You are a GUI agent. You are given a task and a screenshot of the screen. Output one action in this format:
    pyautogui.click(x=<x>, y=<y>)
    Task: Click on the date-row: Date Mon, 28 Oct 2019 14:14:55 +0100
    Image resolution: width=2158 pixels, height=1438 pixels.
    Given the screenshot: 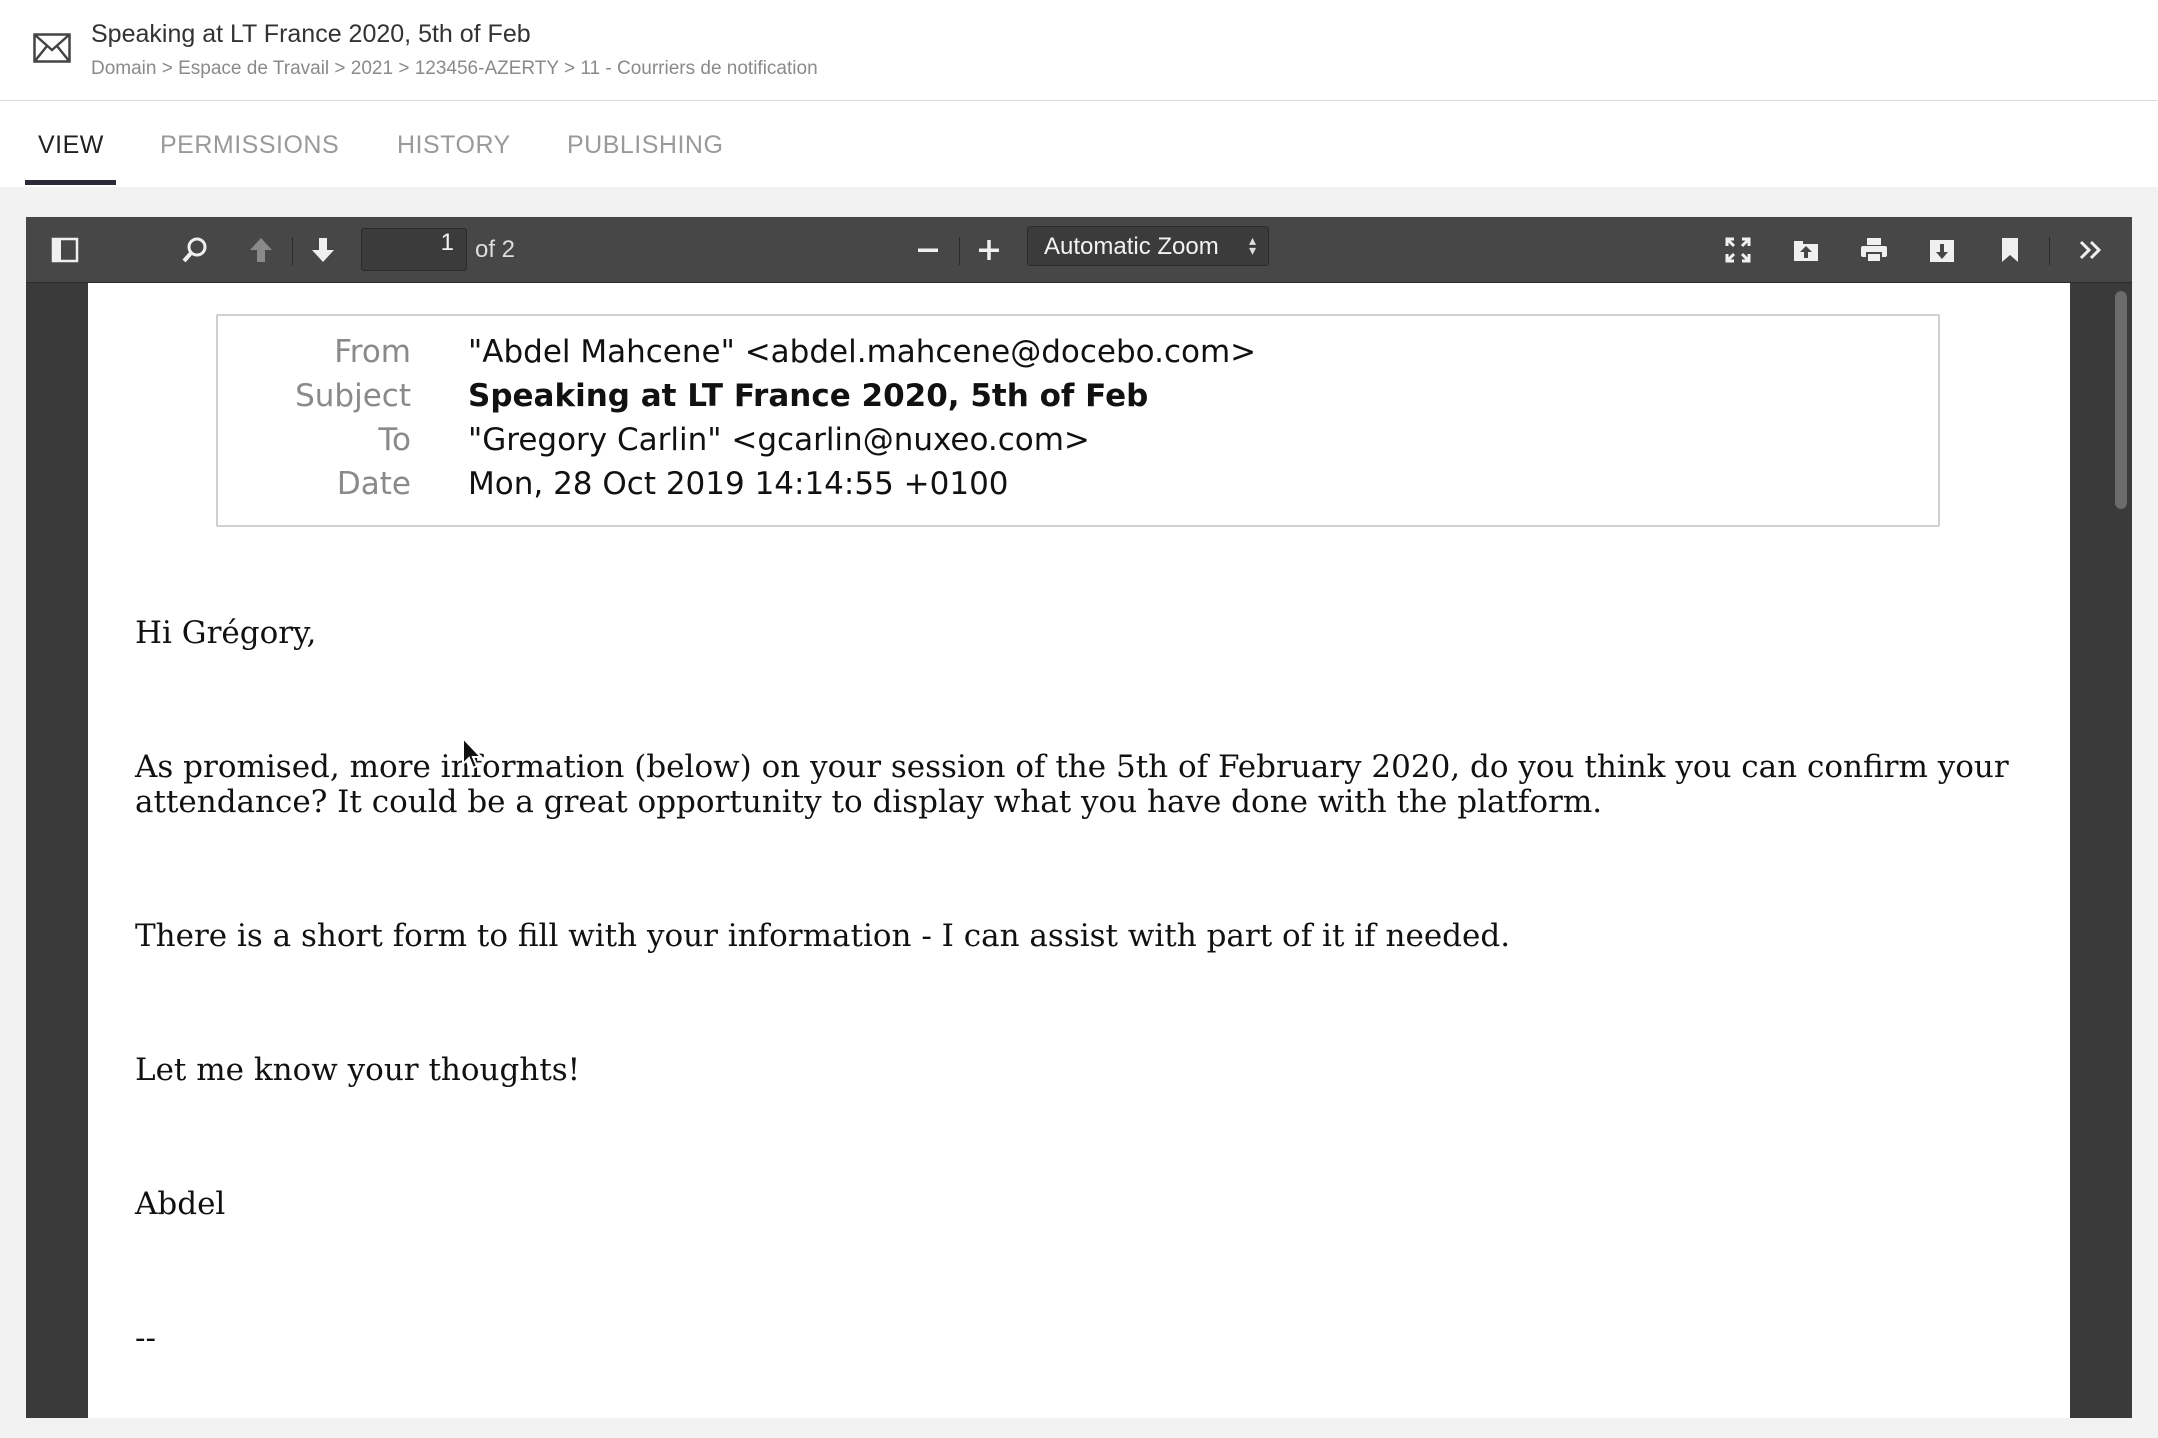 What is the action you would take?
    pyautogui.click(x=1078, y=488)
    